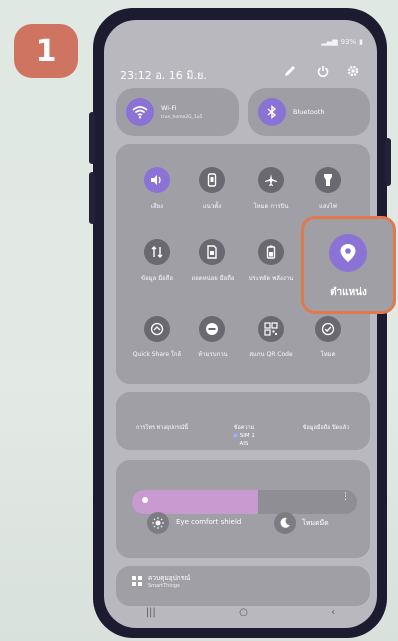 Image resolution: width=398 pixels, height=641 pixels. I want to click on sim-icon, so click(212, 252).